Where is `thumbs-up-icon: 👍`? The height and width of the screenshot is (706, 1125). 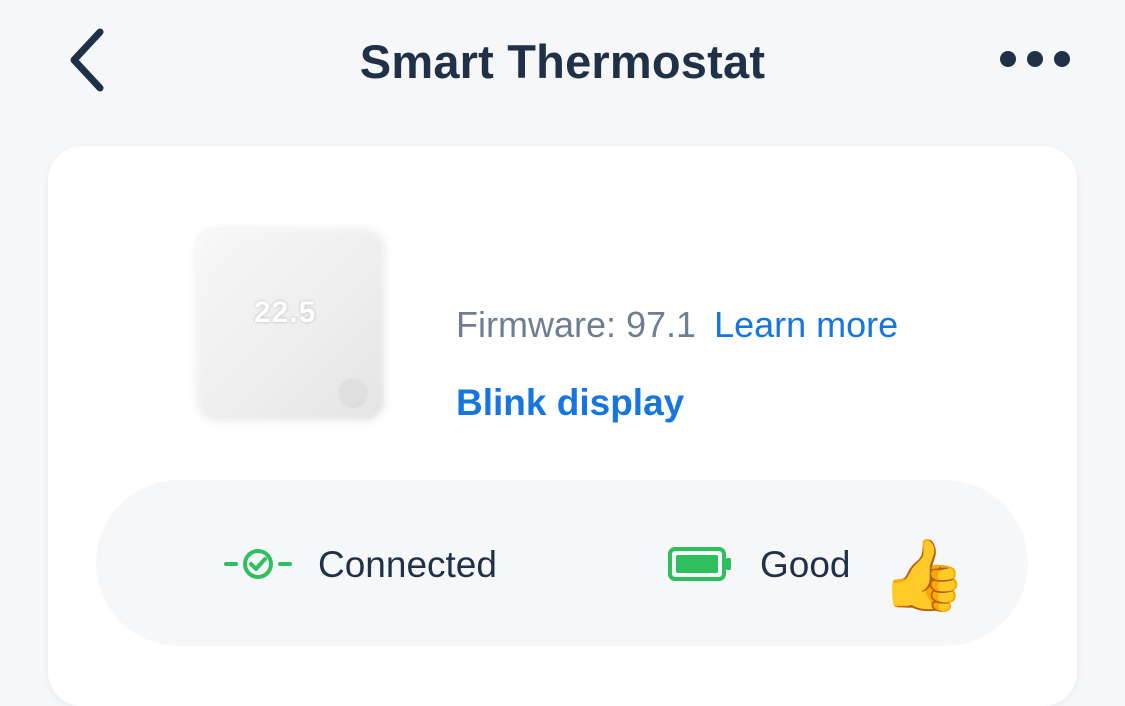 thumbs-up-icon: 👍 is located at coordinates (924, 575).